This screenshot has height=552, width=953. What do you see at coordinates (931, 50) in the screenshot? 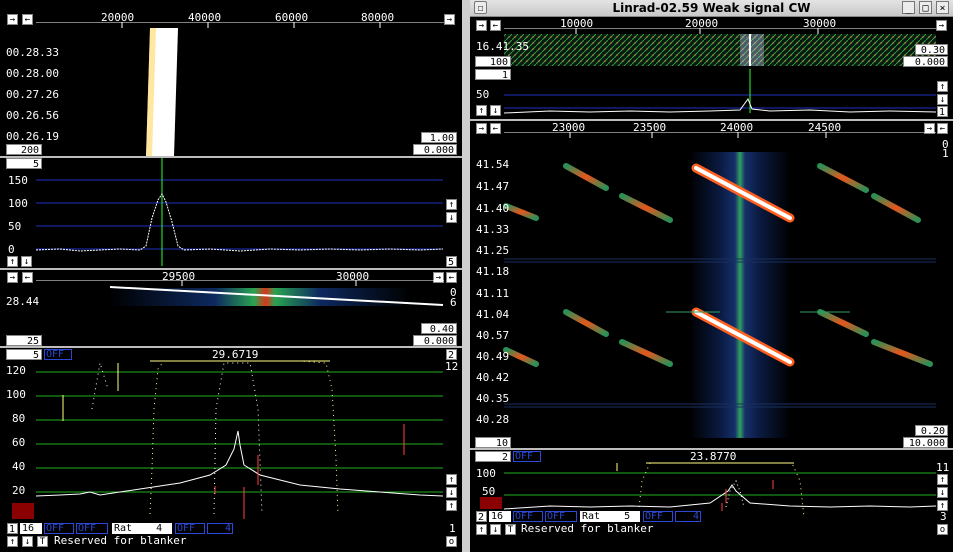
I see `waterfall-gain-field: 0.30` at bounding box center [931, 50].